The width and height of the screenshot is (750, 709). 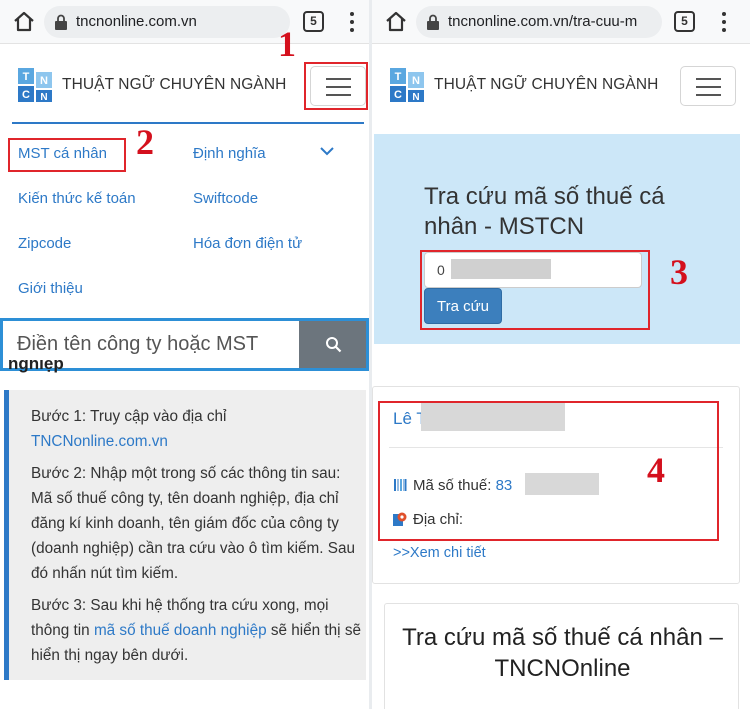 I want to click on lookup-title: Tra cứu mã số thuế cá nhân - MSTCN, so click(x=544, y=211).